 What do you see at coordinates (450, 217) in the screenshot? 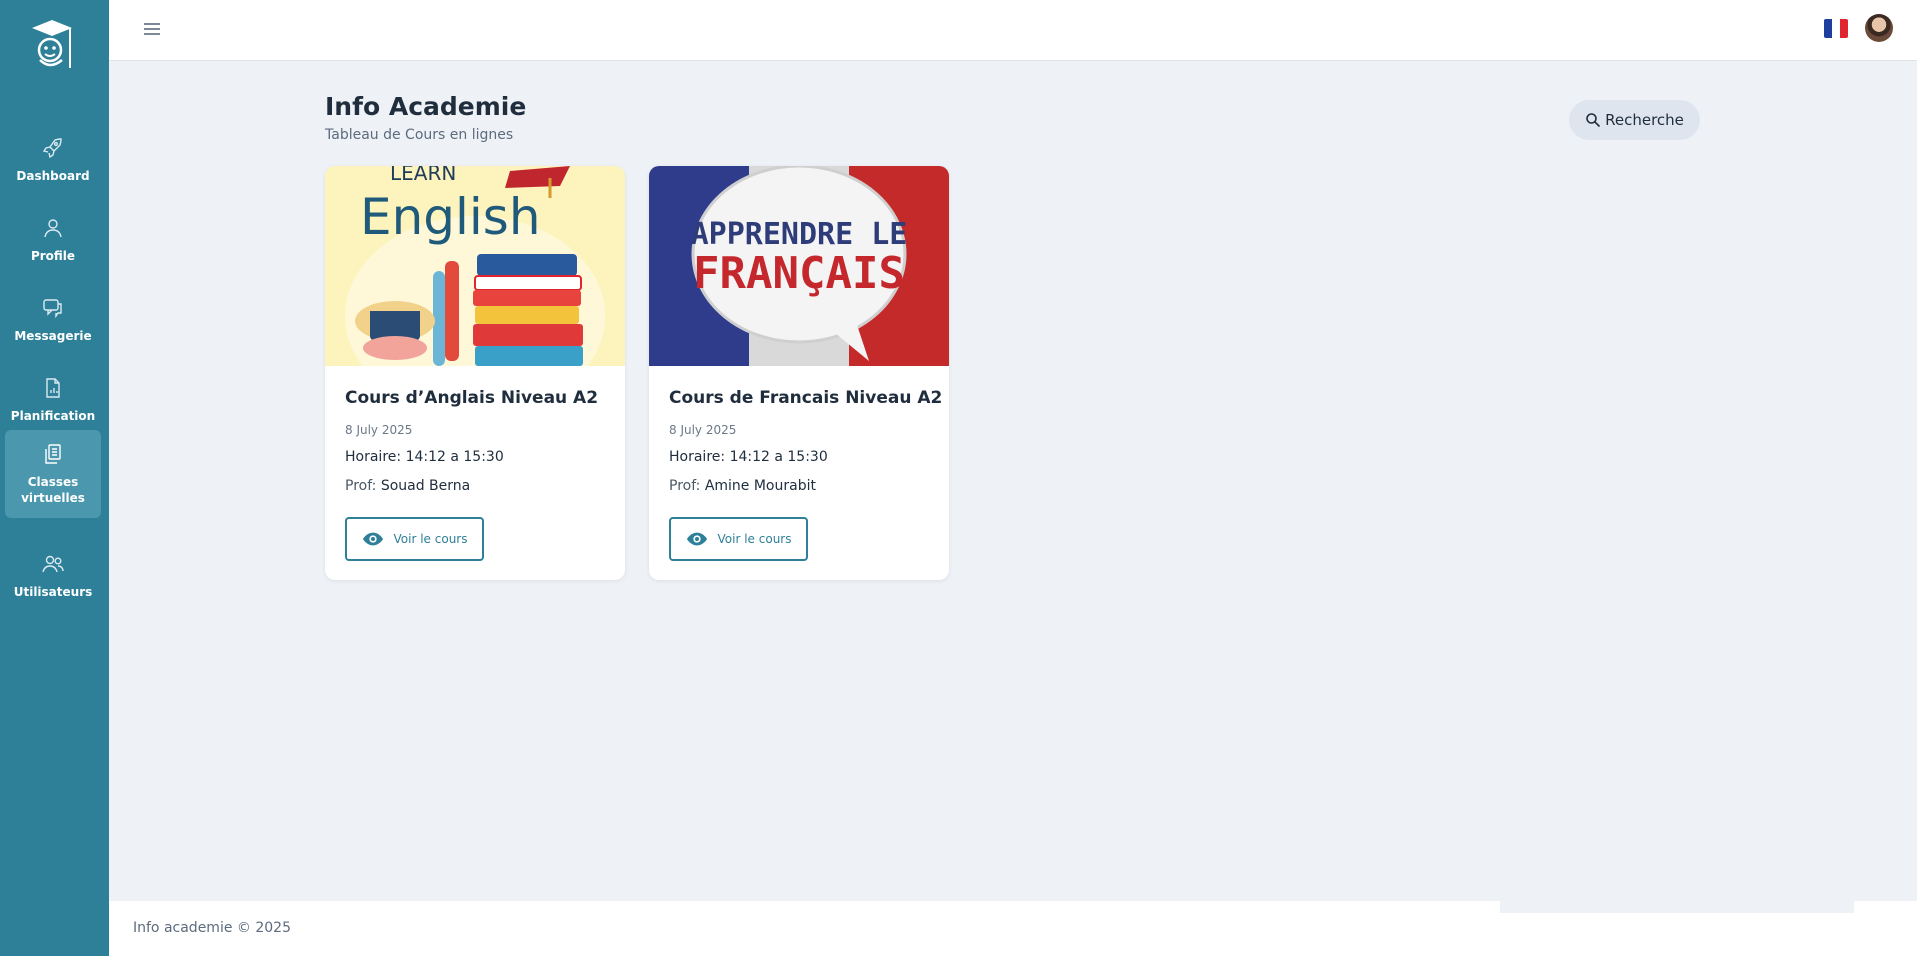
I see `image-text-big: English` at bounding box center [450, 217].